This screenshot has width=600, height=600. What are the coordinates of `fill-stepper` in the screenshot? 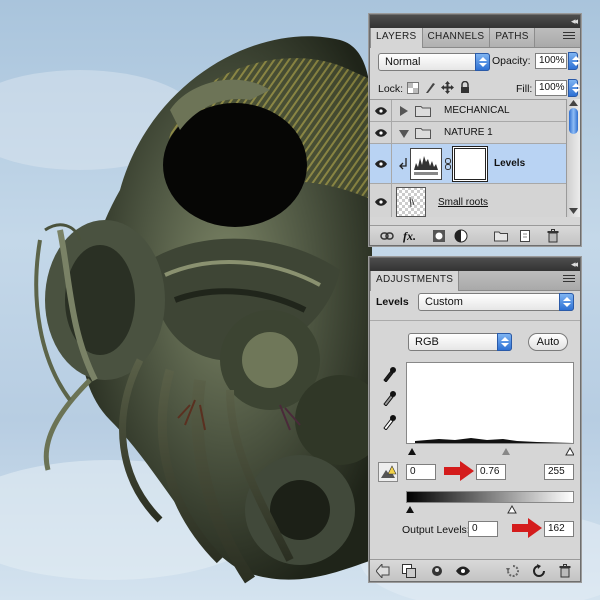 It's located at (573, 88).